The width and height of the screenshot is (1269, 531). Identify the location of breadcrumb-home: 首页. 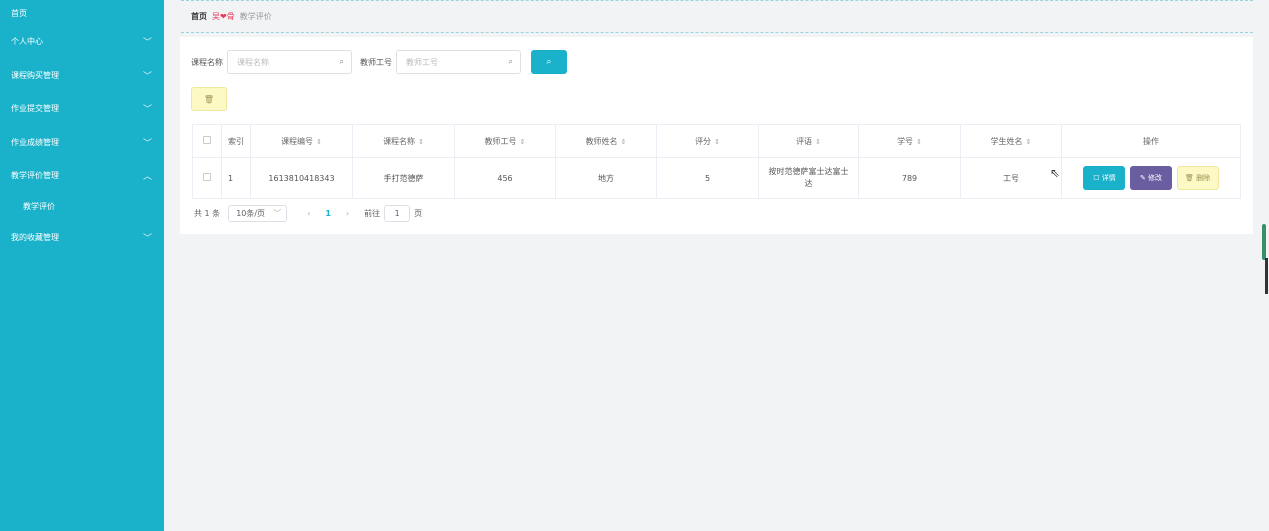
(199, 16).